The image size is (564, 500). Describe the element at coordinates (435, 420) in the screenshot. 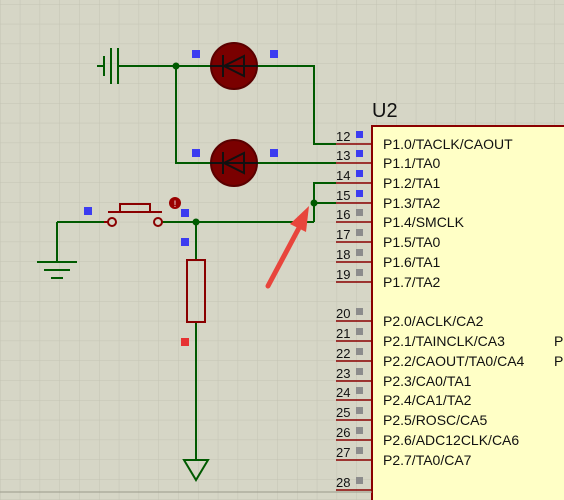

I see `chip-pin-label: P2.5/ROSC/CA5` at that location.